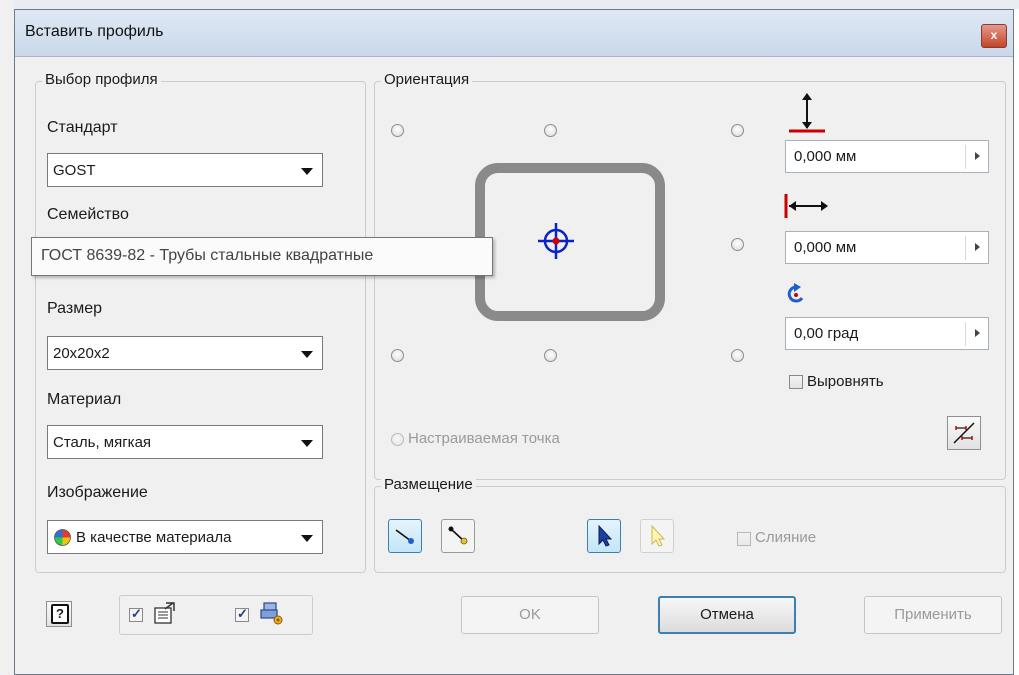 This screenshot has width=1019, height=675. I want to click on horizontal-offset-value: 0,000 мм, so click(825, 247).